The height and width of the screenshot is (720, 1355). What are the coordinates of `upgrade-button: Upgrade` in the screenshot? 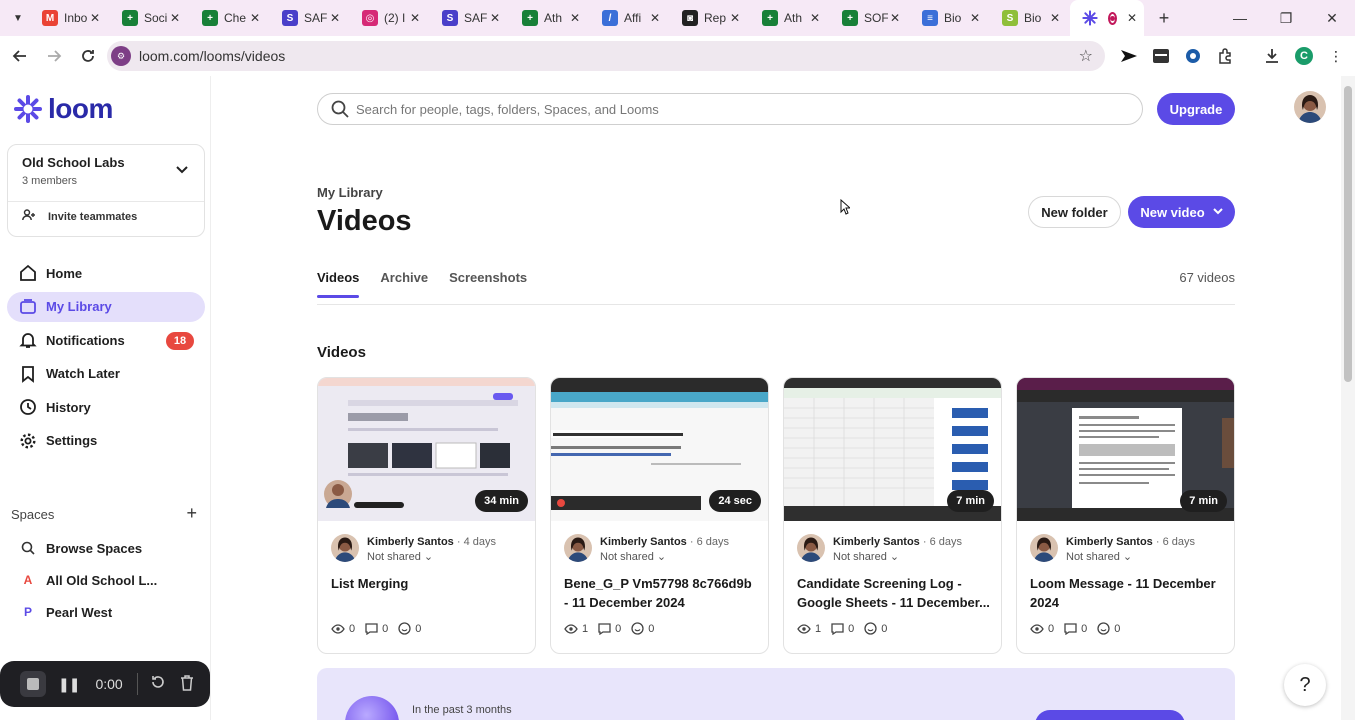 It's located at (1196, 109).